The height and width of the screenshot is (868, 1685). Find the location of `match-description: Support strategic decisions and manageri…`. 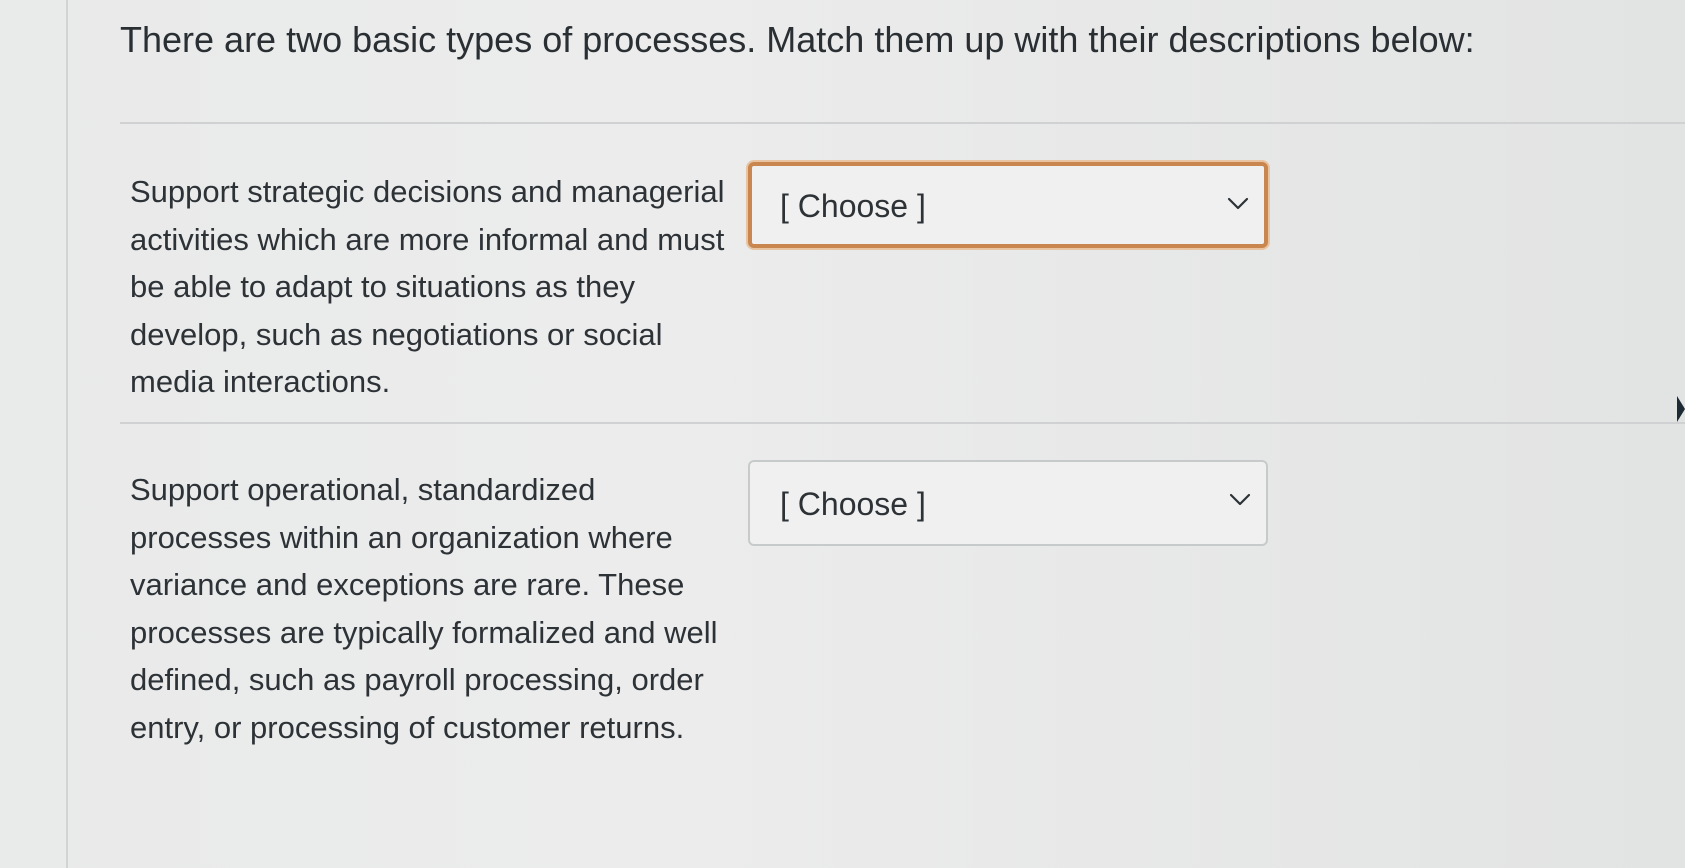

match-description: Support strategic decisions and manageri… is located at coordinates (427, 286).